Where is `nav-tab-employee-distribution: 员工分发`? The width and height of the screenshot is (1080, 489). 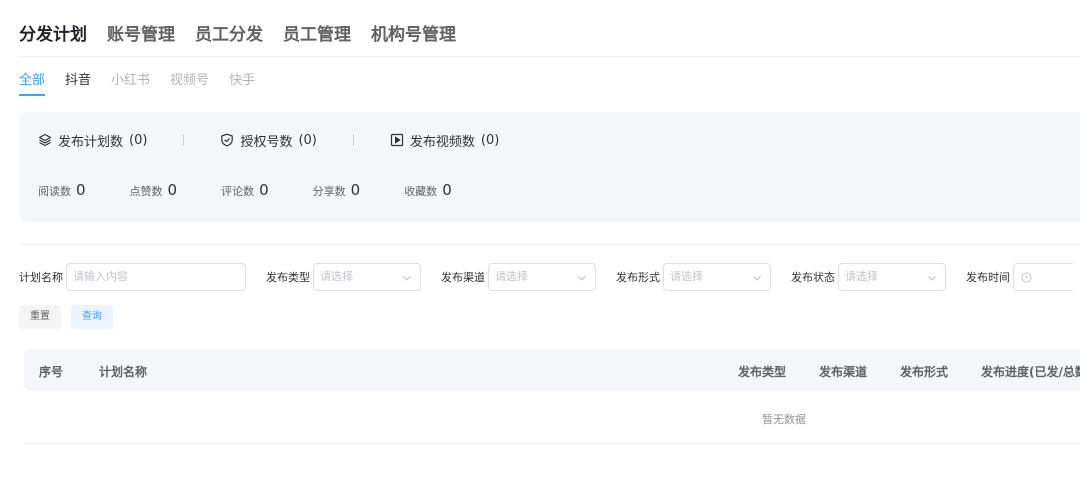 nav-tab-employee-distribution: 员工分发 is located at coordinates (229, 32).